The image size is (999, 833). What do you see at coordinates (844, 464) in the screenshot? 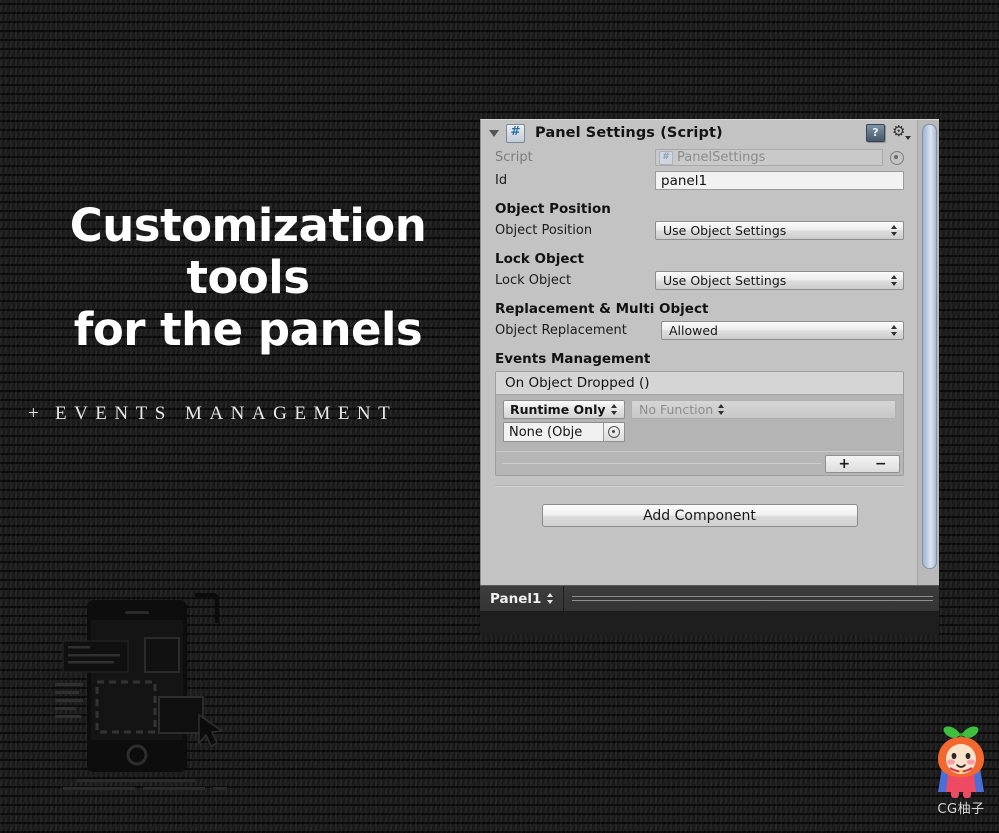
I see `add-listener-button: +` at bounding box center [844, 464].